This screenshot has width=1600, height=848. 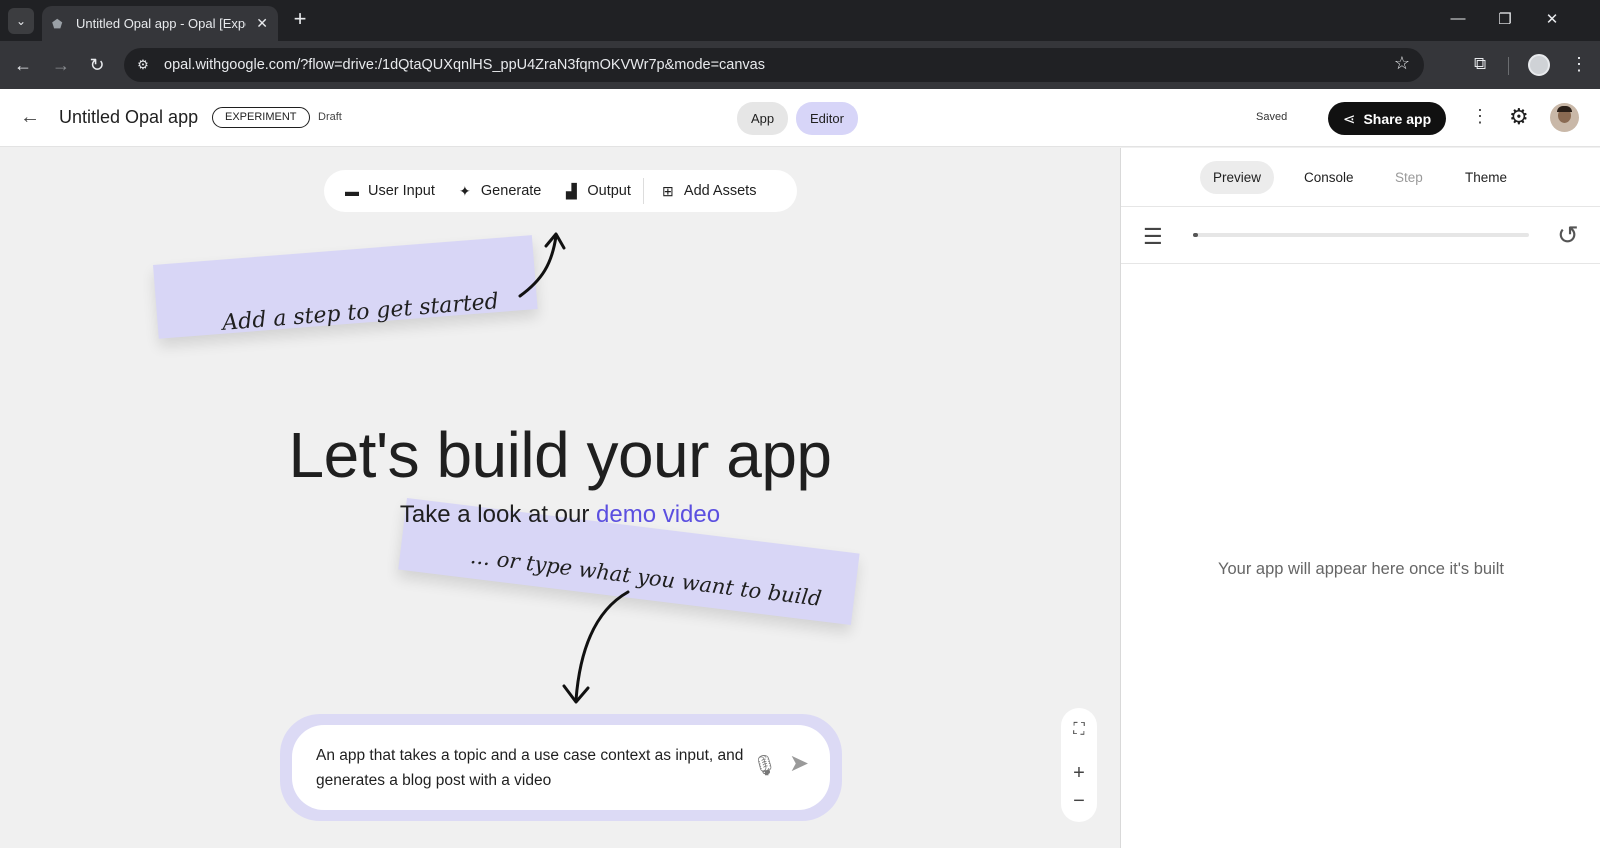 I want to click on demo-video-link: demo video, so click(x=658, y=514).